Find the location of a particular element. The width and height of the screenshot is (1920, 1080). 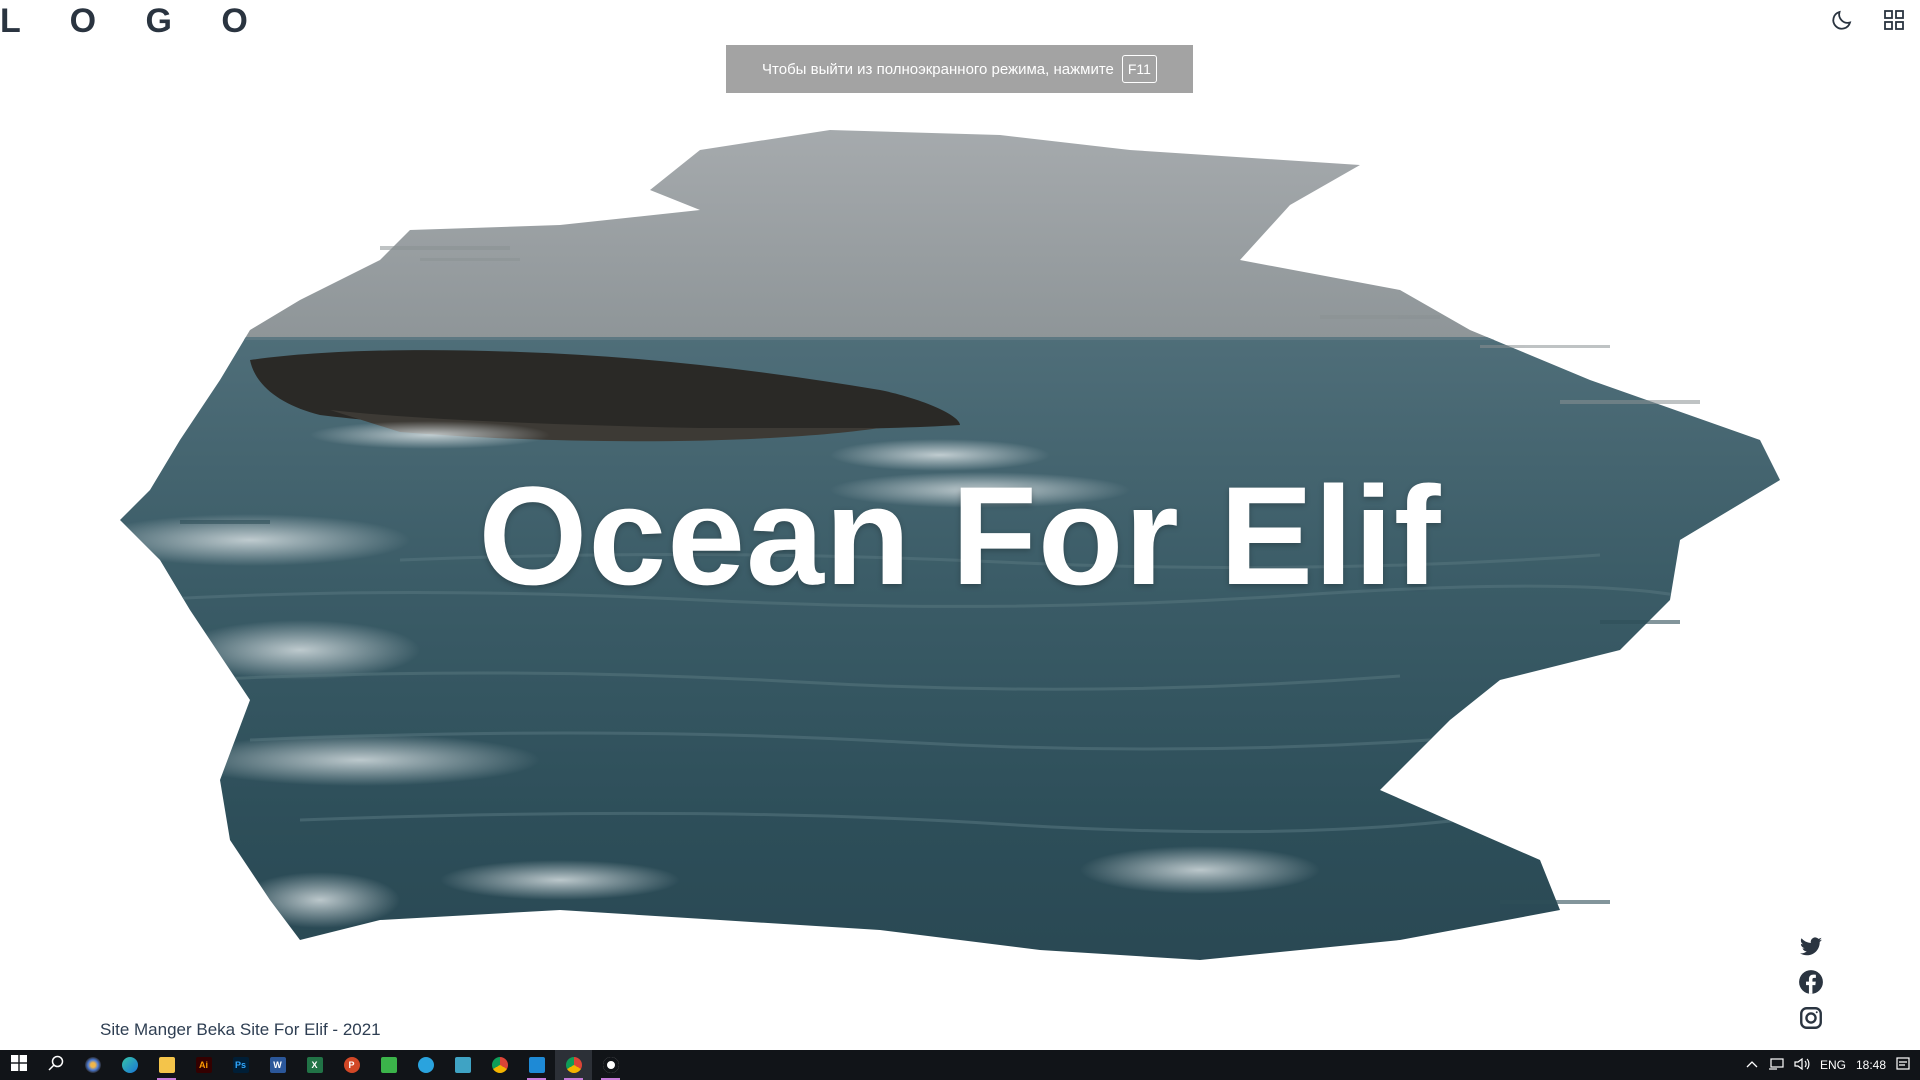

taskbar-app-word: W is located at coordinates (277, 1065).